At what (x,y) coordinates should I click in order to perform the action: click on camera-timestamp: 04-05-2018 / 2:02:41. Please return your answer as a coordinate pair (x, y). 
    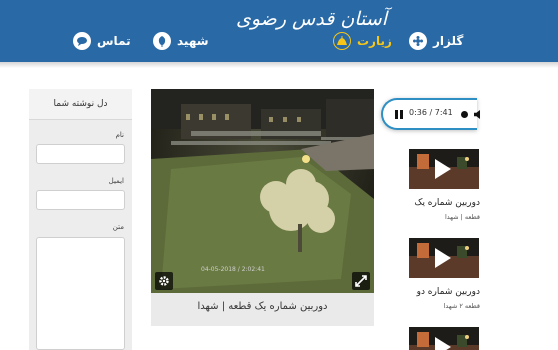
    Looking at the image, I should click on (233, 269).